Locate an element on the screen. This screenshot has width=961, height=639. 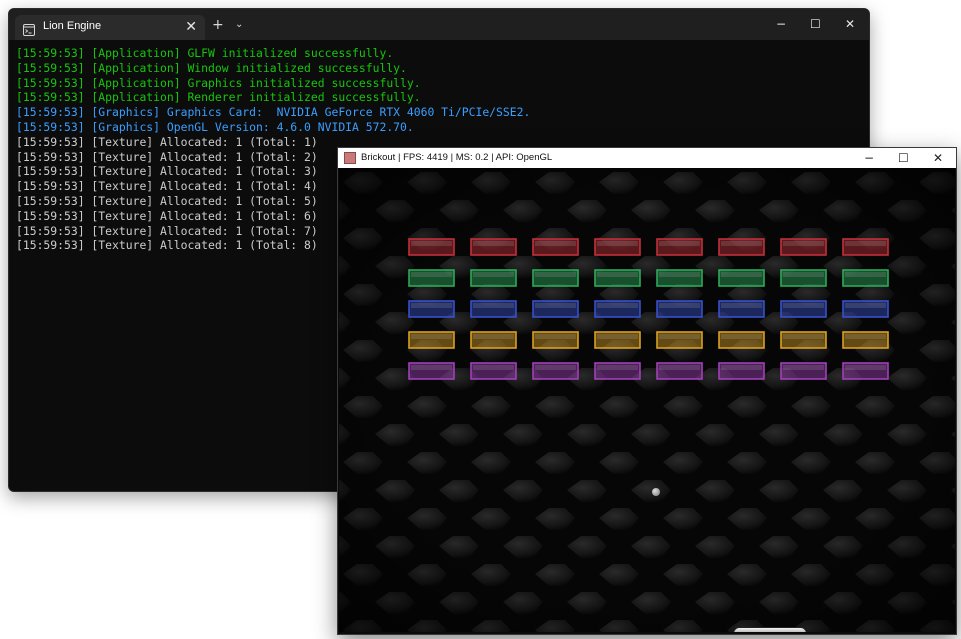
close-button: ✕ is located at coordinates (850, 24).